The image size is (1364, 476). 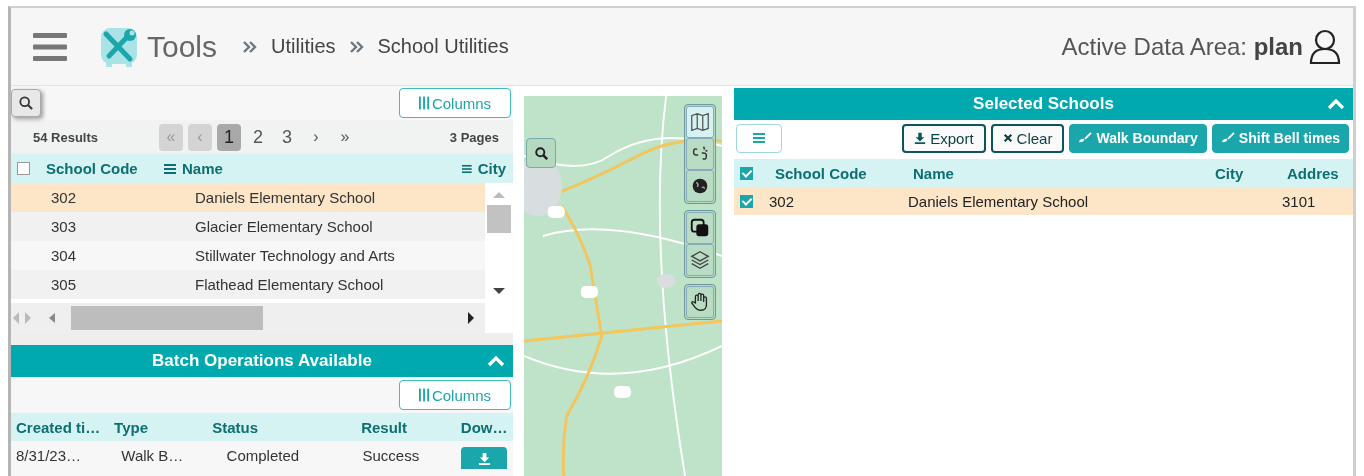 I want to click on scroll-down-icon, so click(x=499, y=291).